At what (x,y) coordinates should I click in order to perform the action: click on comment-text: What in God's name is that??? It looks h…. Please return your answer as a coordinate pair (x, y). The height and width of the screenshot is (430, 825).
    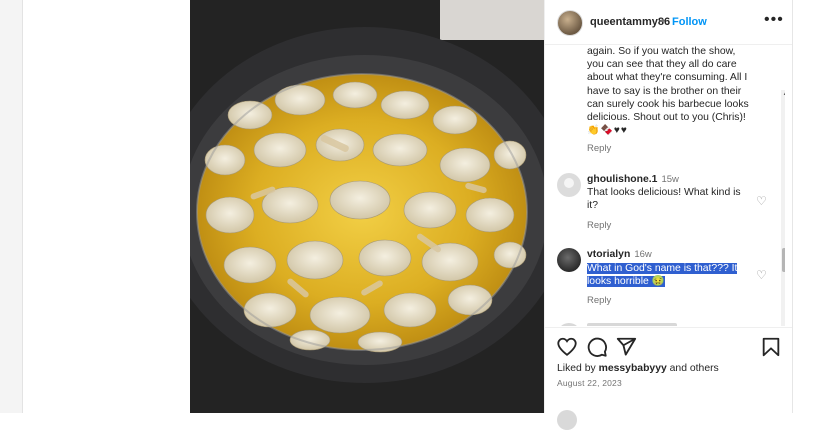
    Looking at the image, I should click on (667, 275).